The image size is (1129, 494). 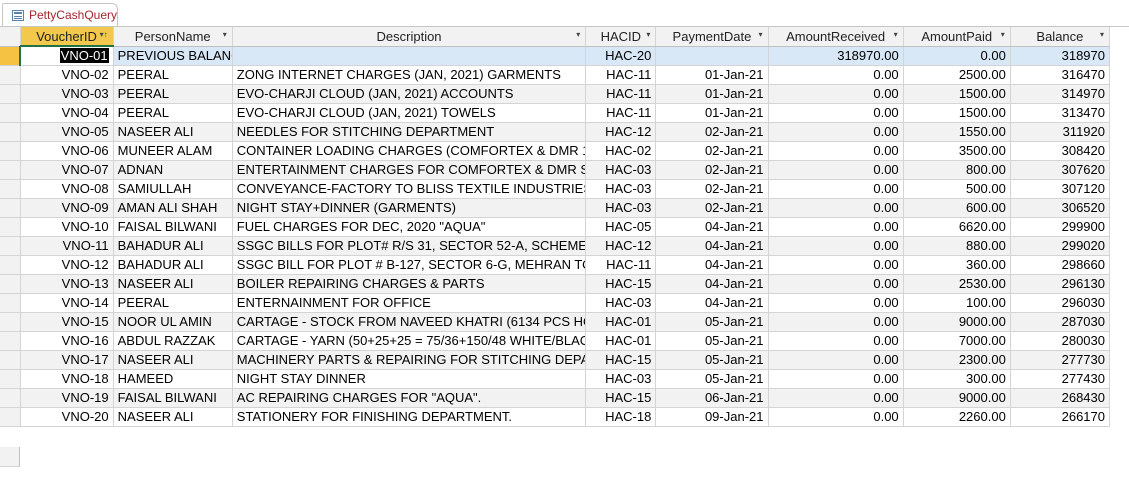 I want to click on column-header-personname: PersonName ▾, so click(x=173, y=37).